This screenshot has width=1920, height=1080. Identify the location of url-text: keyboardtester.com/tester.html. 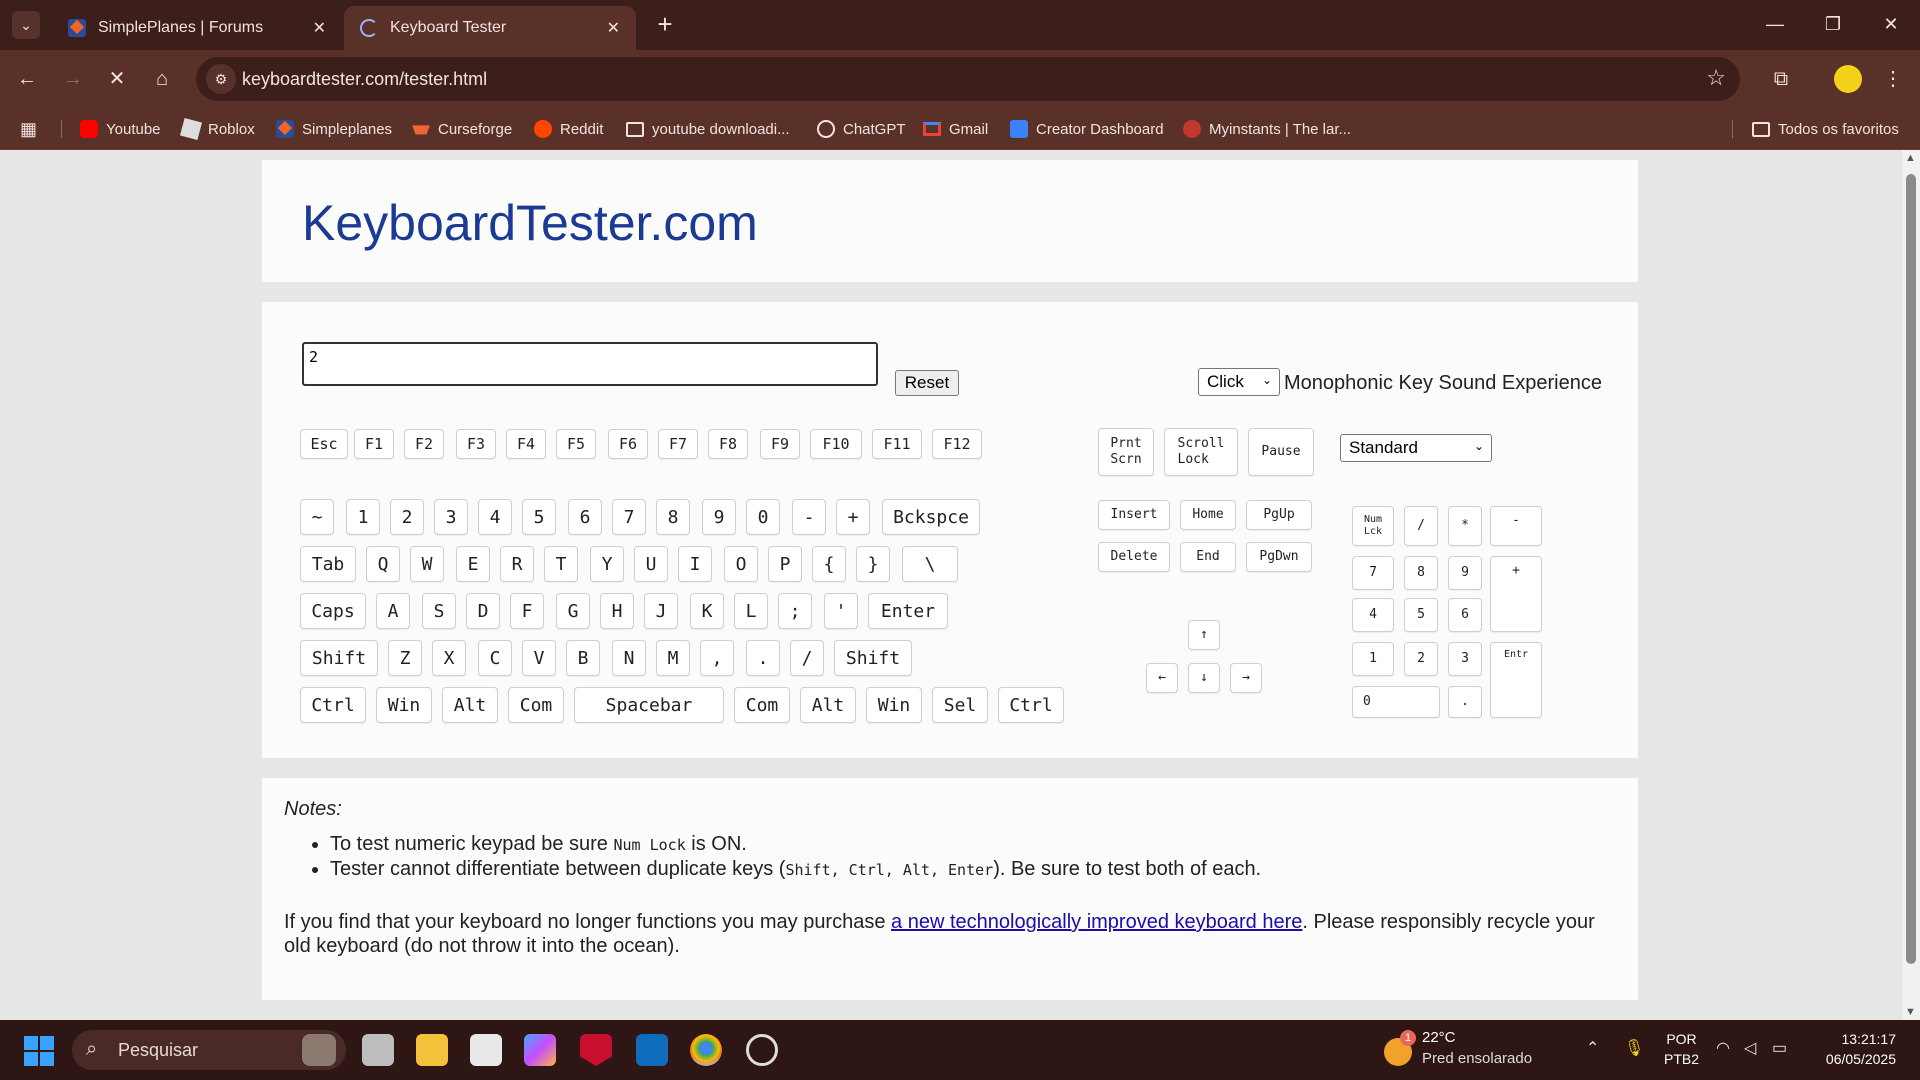
(364, 79).